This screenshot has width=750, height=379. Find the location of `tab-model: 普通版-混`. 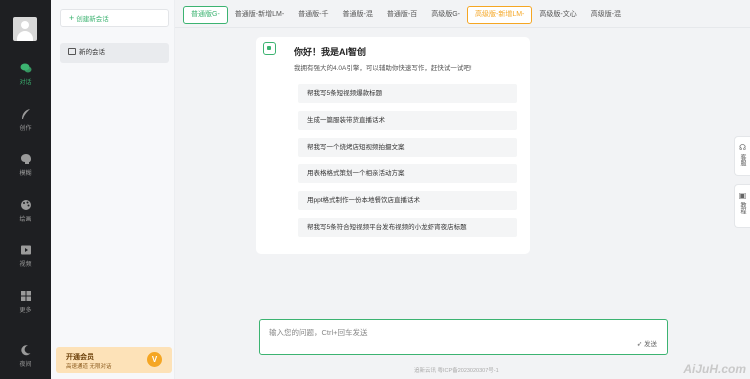

tab-model: 普通版-混 is located at coordinates (358, 15).